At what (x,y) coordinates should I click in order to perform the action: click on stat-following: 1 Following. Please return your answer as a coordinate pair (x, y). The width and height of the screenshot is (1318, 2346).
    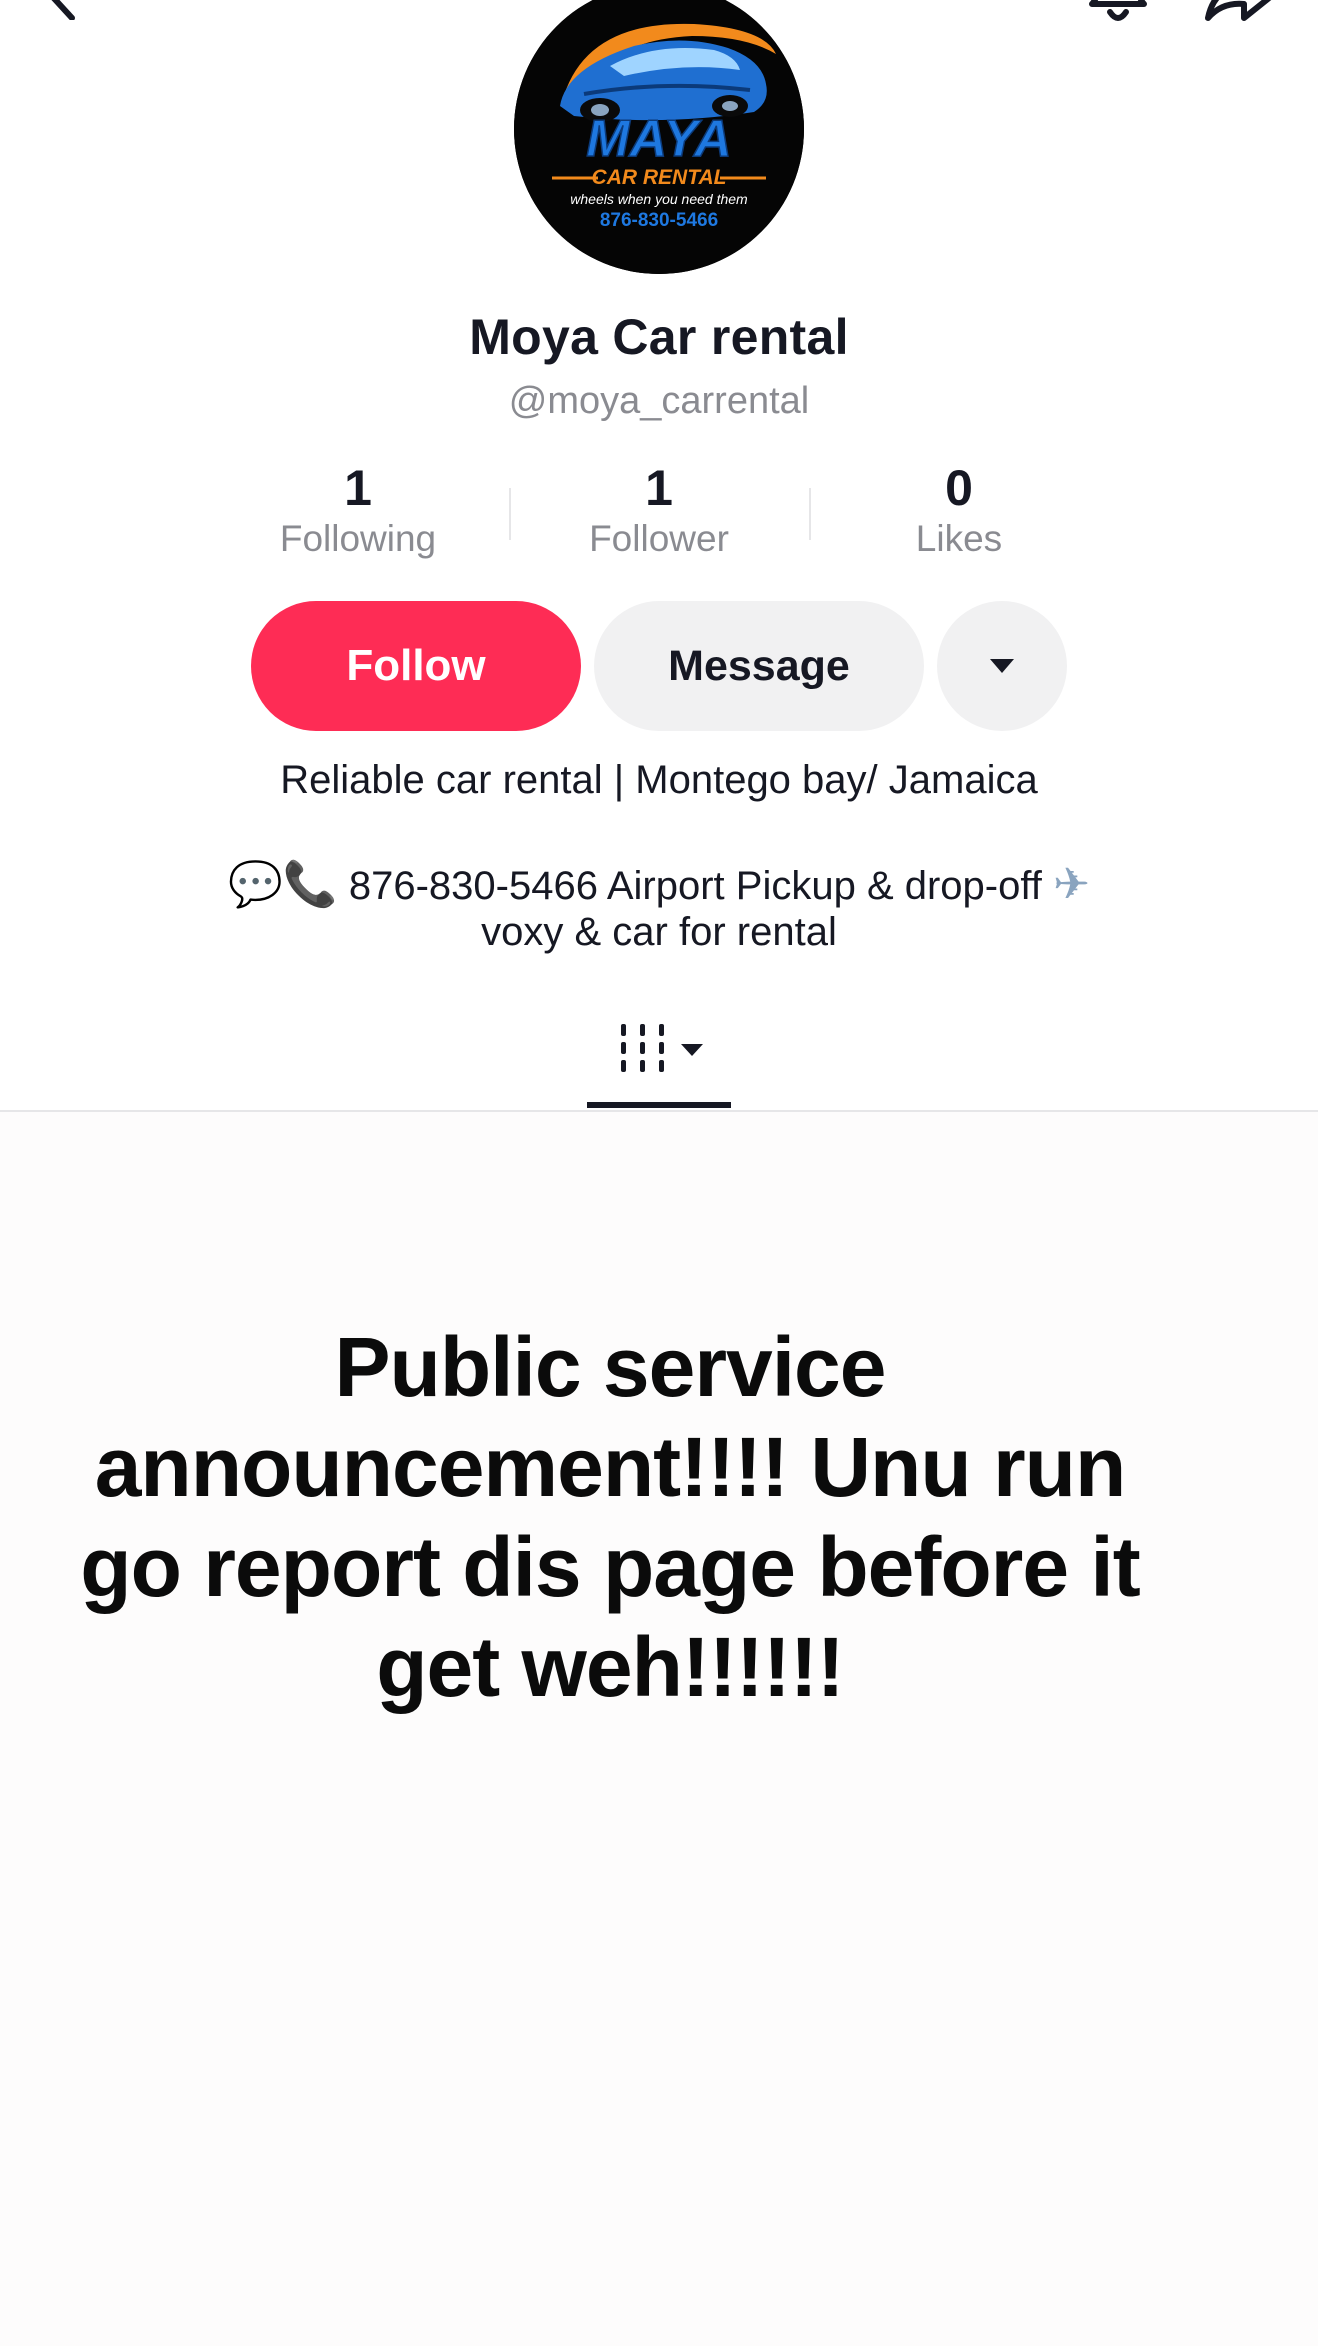
    Looking at the image, I should click on (358, 511).